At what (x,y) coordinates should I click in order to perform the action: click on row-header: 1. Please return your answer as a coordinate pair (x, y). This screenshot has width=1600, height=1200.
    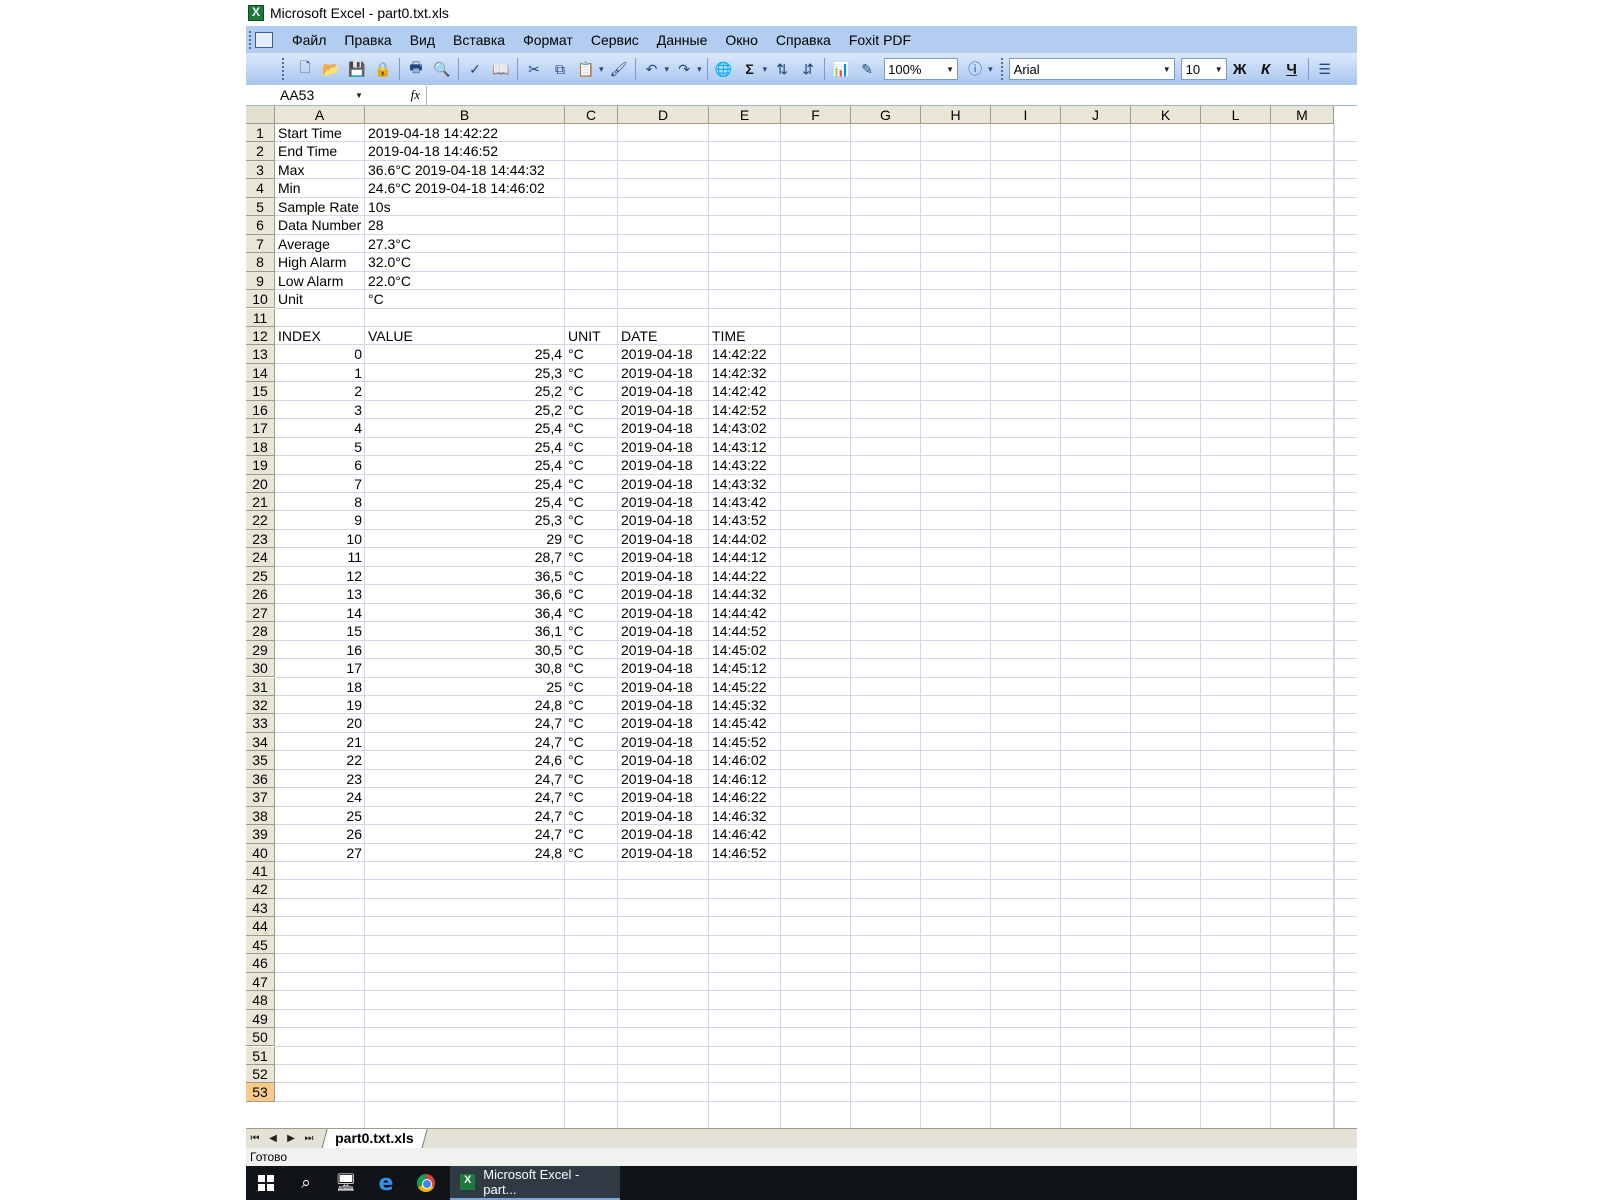
    Looking at the image, I should click on (260, 133).